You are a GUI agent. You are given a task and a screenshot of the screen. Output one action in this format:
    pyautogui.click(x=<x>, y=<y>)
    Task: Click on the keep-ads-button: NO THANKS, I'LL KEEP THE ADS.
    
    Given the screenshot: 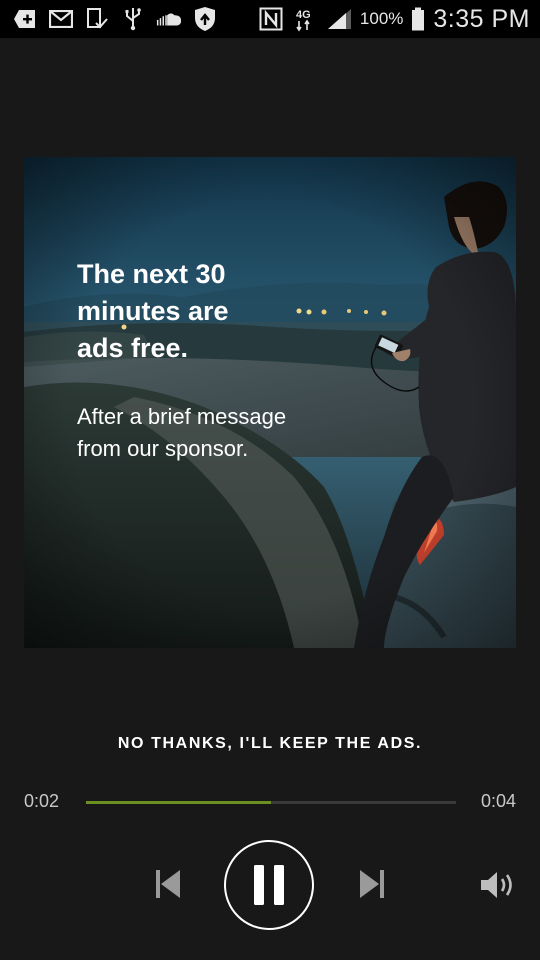 What is the action you would take?
    pyautogui.click(x=270, y=743)
    